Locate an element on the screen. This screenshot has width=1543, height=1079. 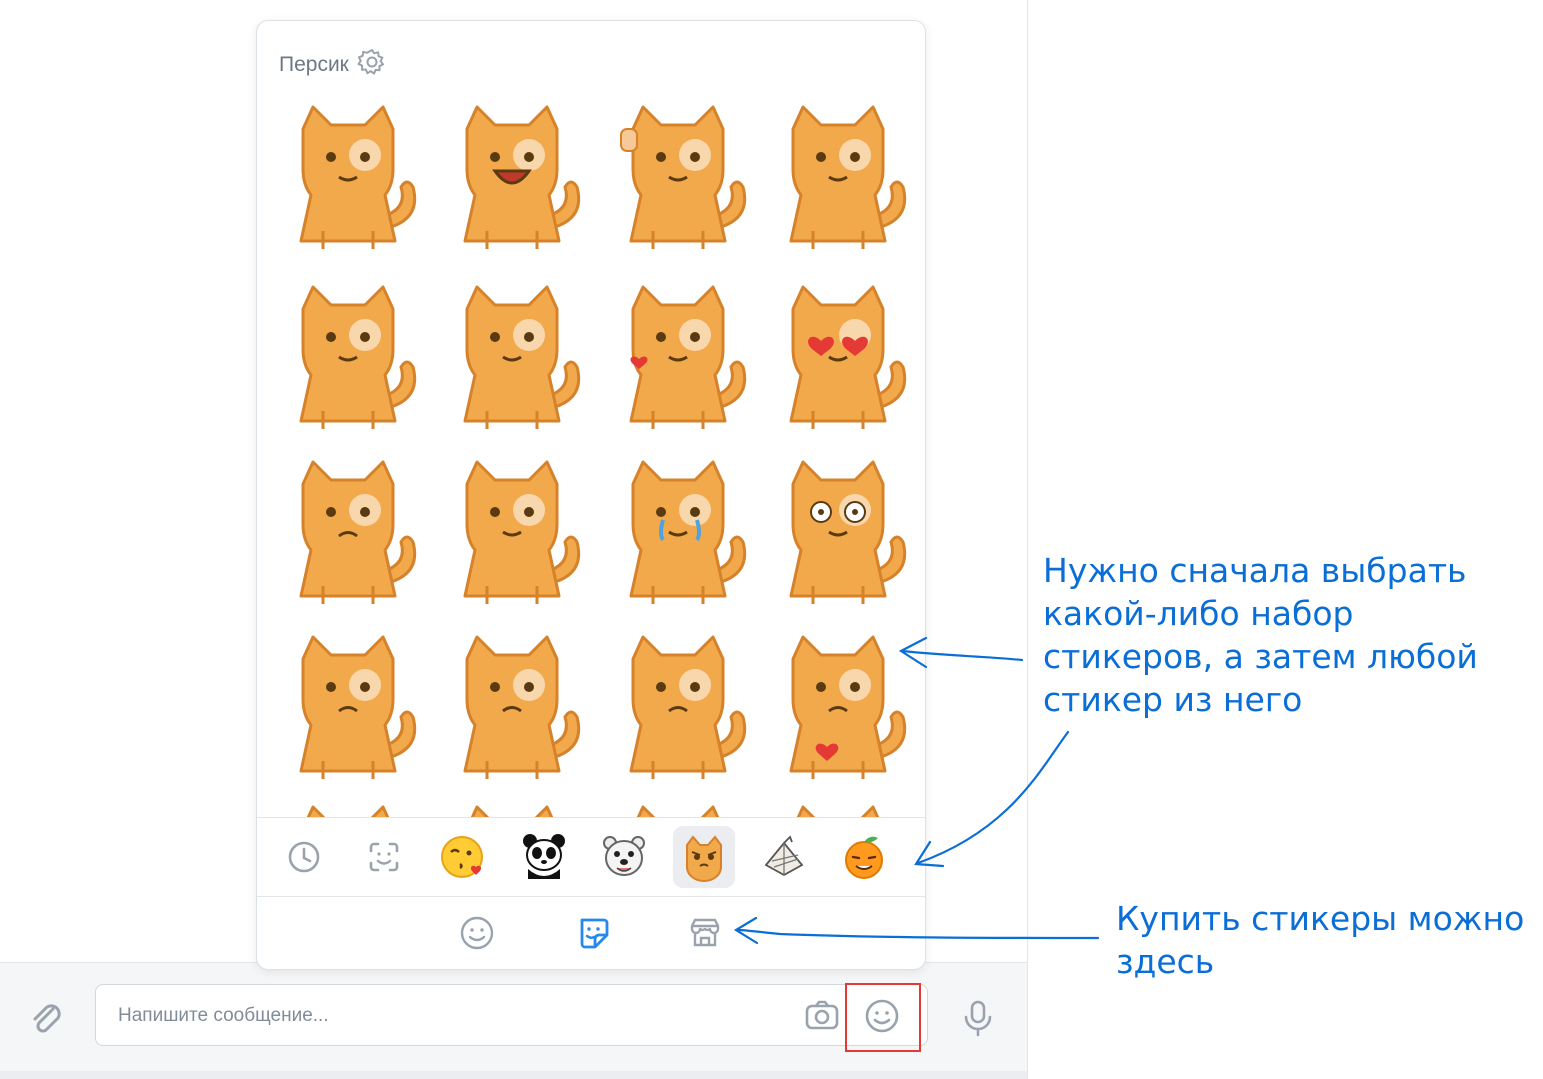
annotation-line: стикер из него is located at coordinates (1173, 699).